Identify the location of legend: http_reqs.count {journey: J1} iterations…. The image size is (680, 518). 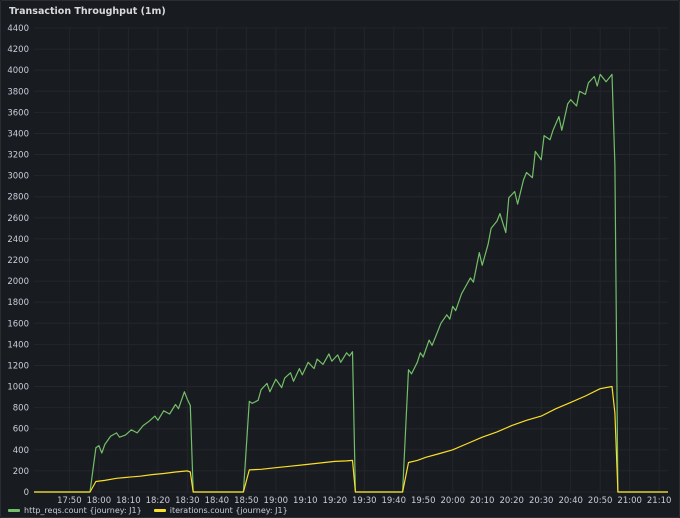
(148, 510).